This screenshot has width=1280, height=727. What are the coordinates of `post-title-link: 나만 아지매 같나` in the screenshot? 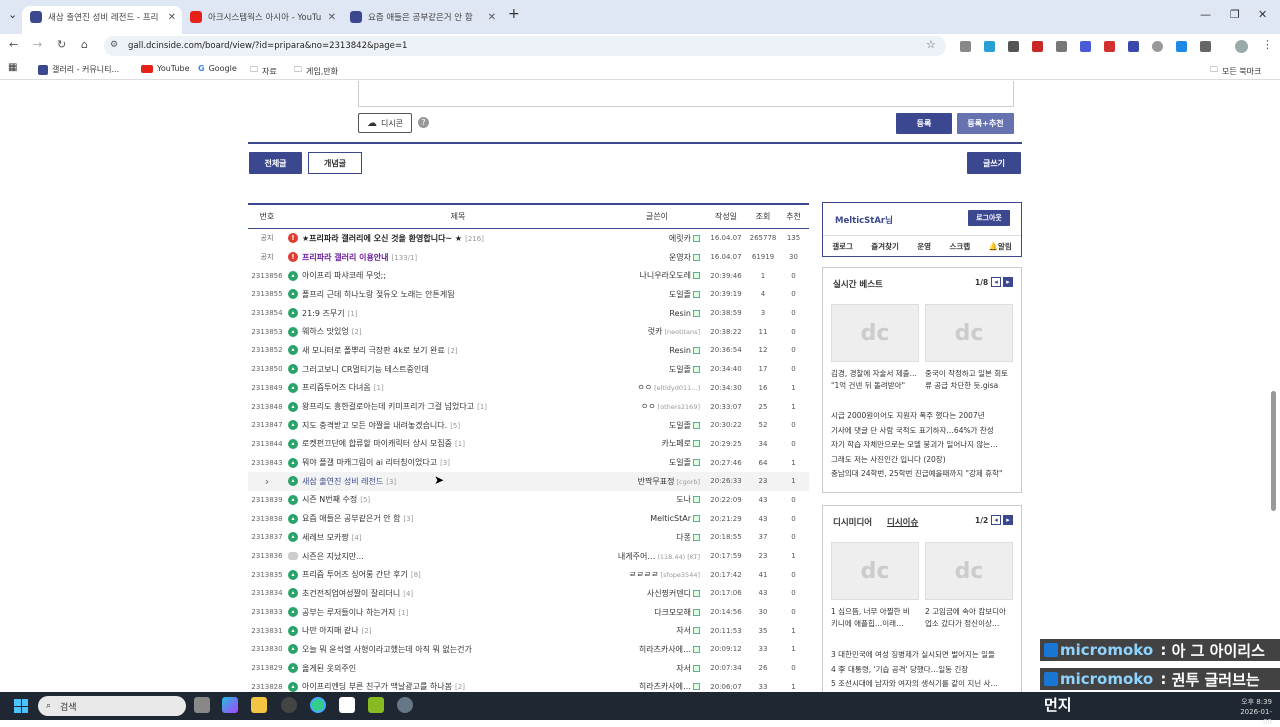 It's located at (330, 630).